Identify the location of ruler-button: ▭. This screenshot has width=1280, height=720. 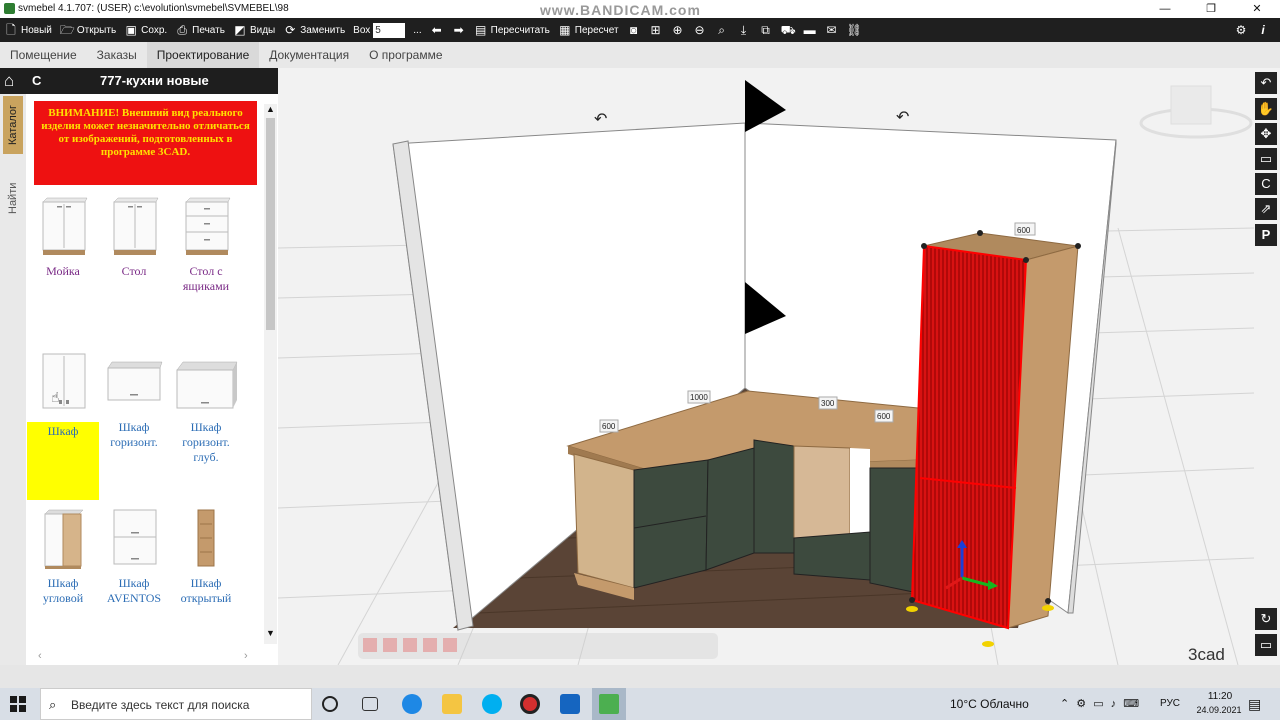
(1266, 159).